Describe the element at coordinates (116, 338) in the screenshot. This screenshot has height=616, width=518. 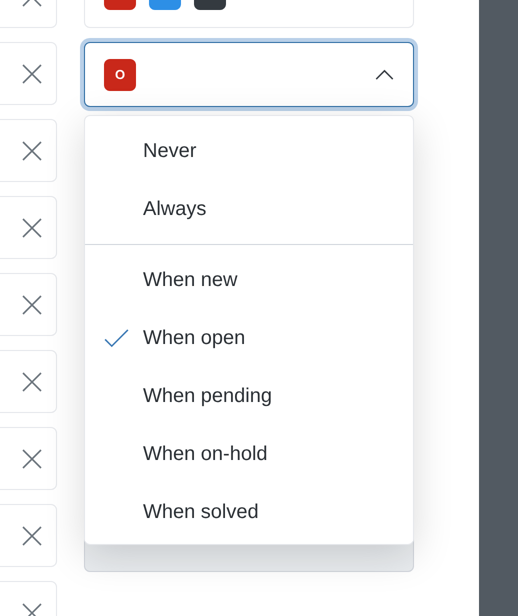
I see `checkmark-icon` at that location.